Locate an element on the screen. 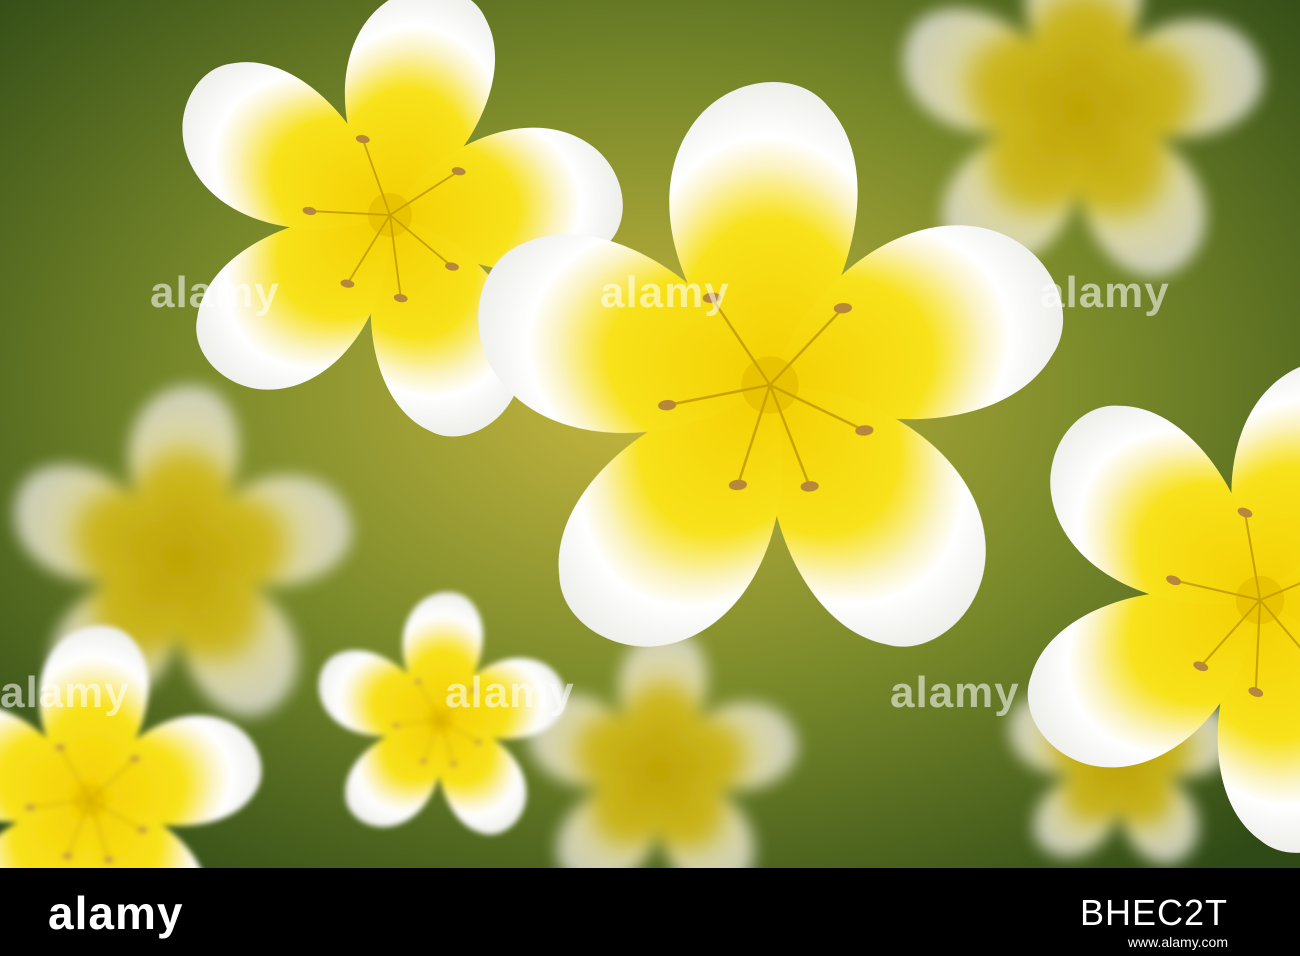 This screenshot has width=1300, height=956. footer-bar: alamy BHEC2T www.alamy.com is located at coordinates (650, 912).